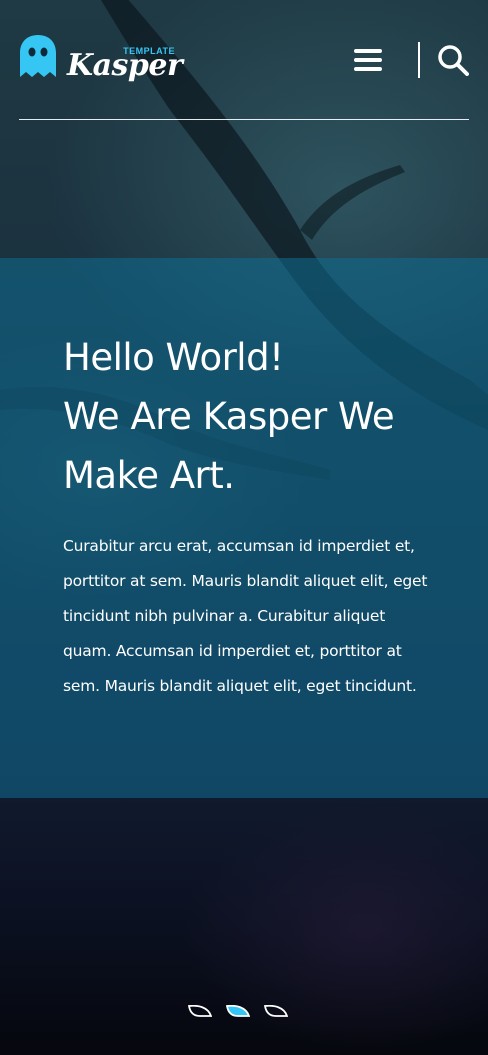  I want to click on hero-headline: Hello World! We Are Kasper We Make Art., so click(248, 416).